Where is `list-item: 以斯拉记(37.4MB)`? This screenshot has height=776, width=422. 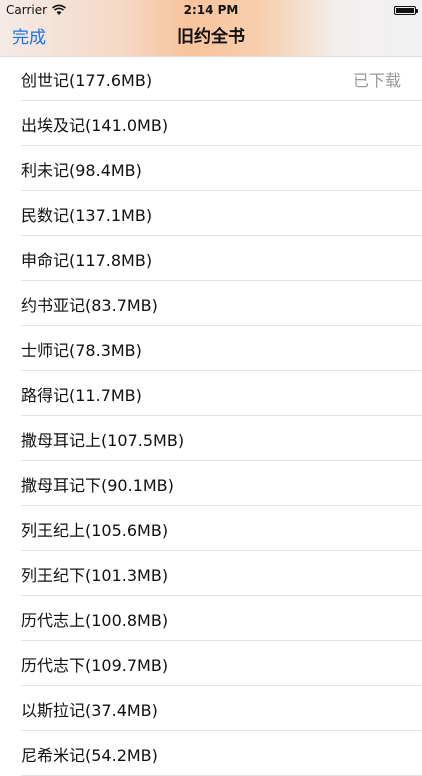
list-item: 以斯拉记(37.4MB) is located at coordinates (211, 708).